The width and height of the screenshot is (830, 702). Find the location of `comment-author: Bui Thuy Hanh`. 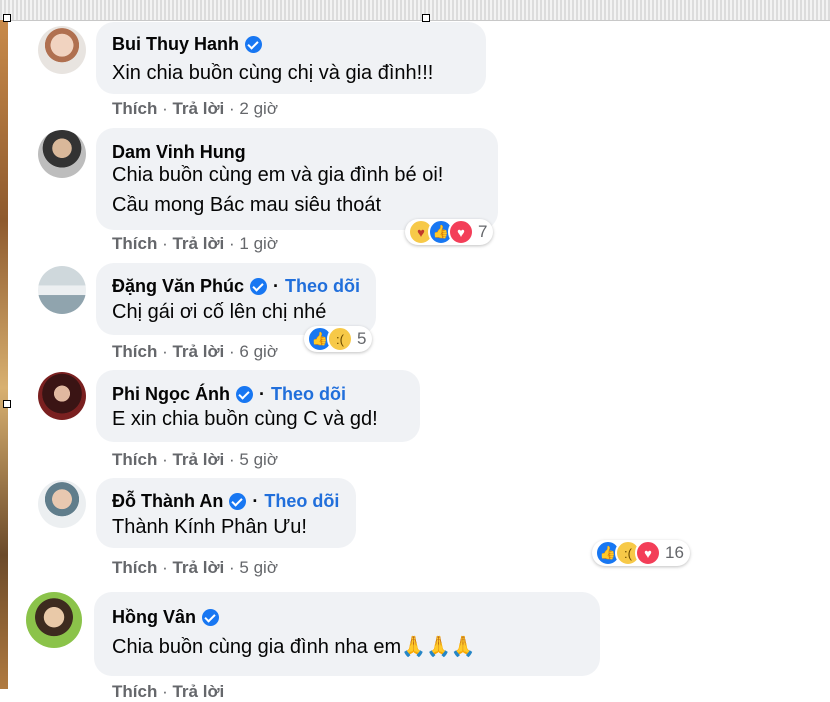

comment-author: Bui Thuy Hanh is located at coordinates (187, 44).